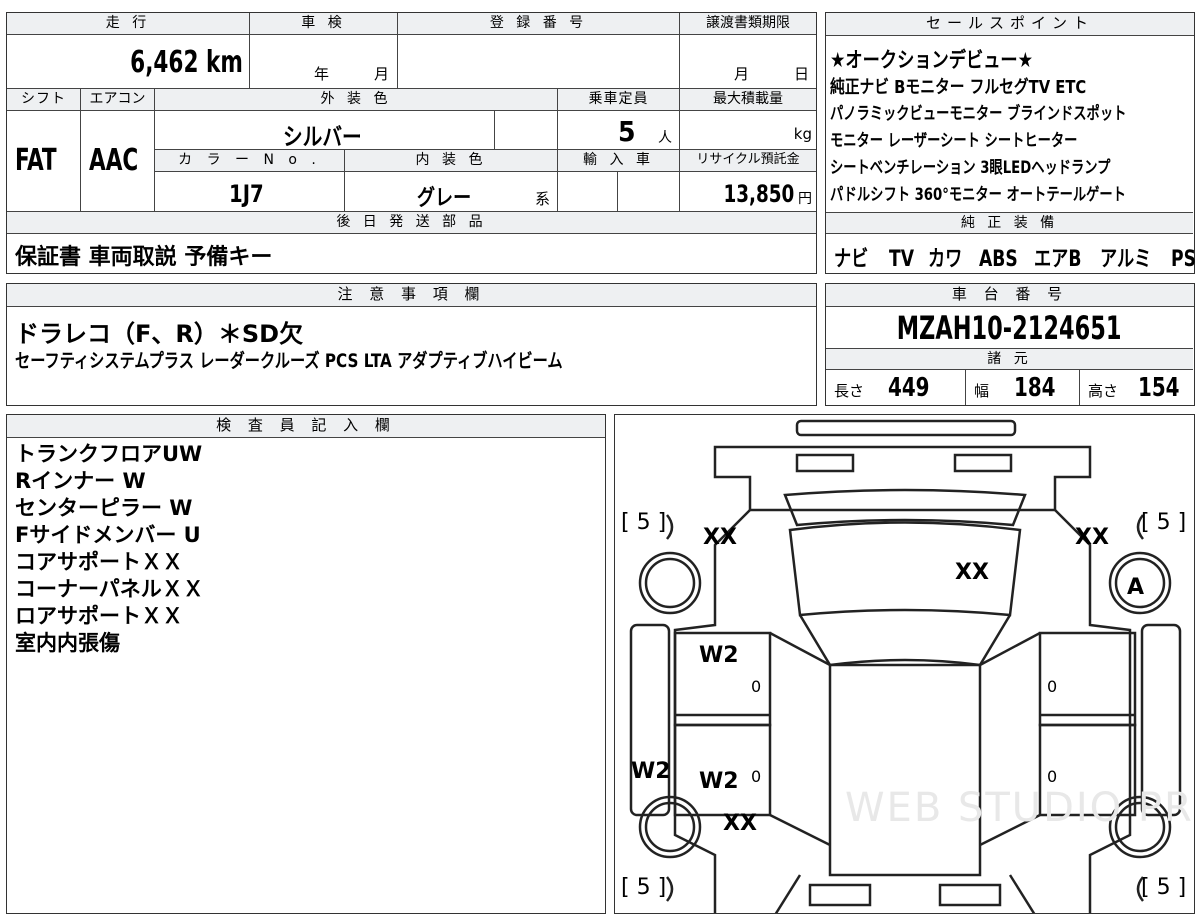  I want to click on max-load-header: 最大積載量, so click(748, 100).